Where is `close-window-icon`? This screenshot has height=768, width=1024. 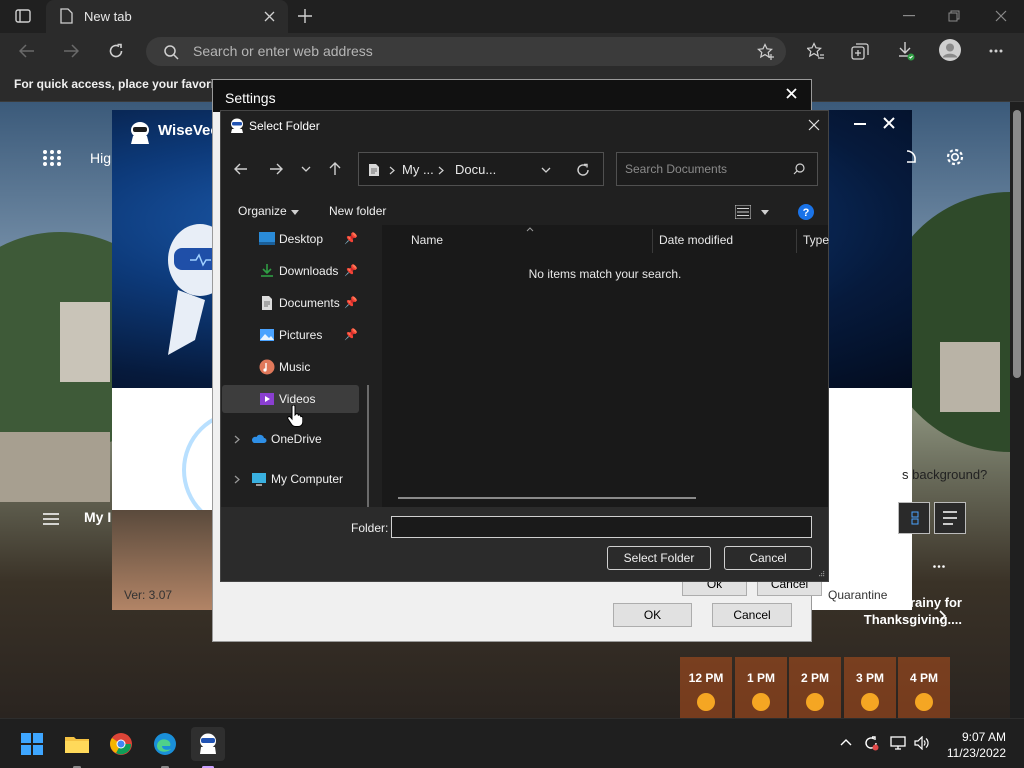
close-window-icon is located at coordinates (1001, 16).